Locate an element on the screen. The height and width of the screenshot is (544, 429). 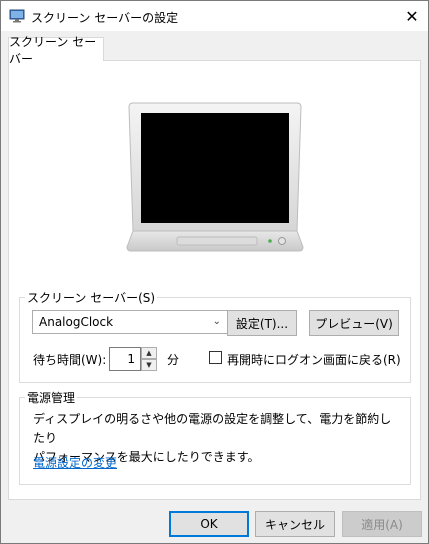
tab-screensaver: スクリーン セーバー is located at coordinates (56, 50).